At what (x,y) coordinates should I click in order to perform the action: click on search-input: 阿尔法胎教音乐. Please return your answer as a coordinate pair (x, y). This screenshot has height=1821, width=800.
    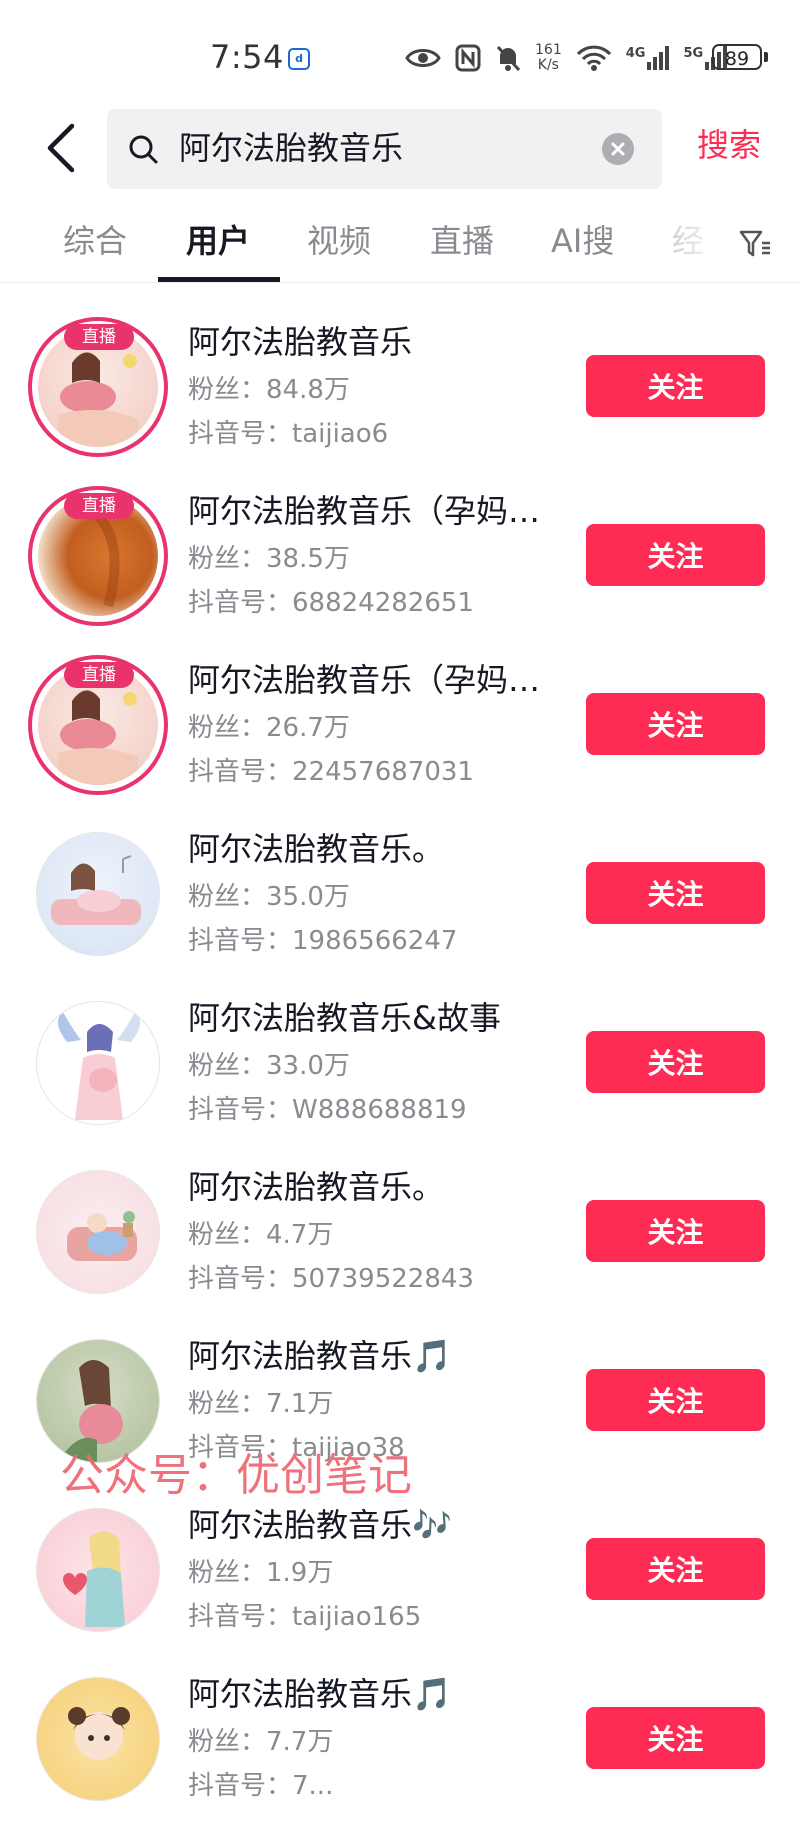
    Looking at the image, I should click on (384, 149).